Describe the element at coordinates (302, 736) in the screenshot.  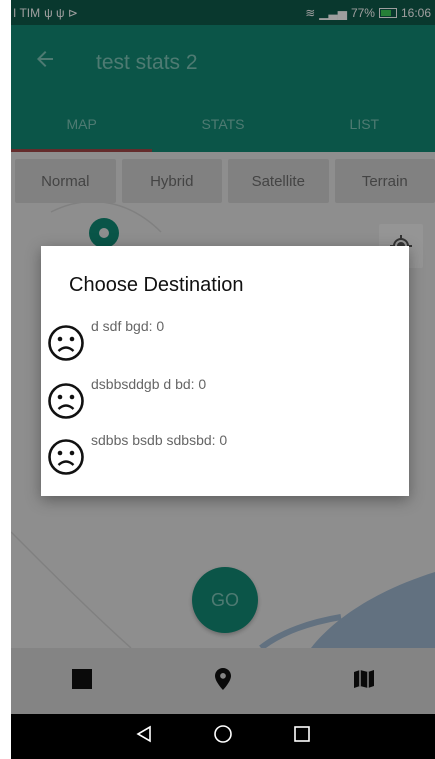
I see `recents-square-icon` at that location.